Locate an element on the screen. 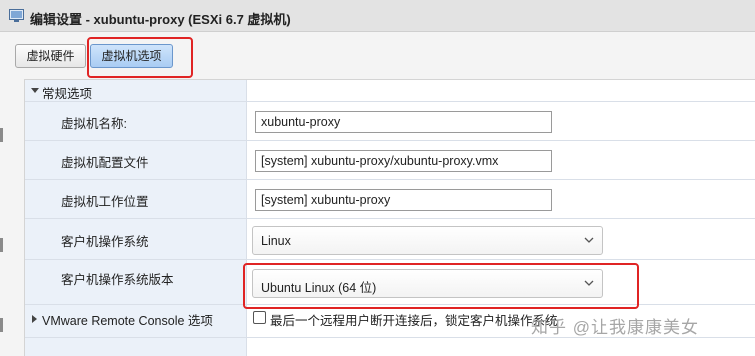  expand-caret-right-icon is located at coordinates (34, 319).